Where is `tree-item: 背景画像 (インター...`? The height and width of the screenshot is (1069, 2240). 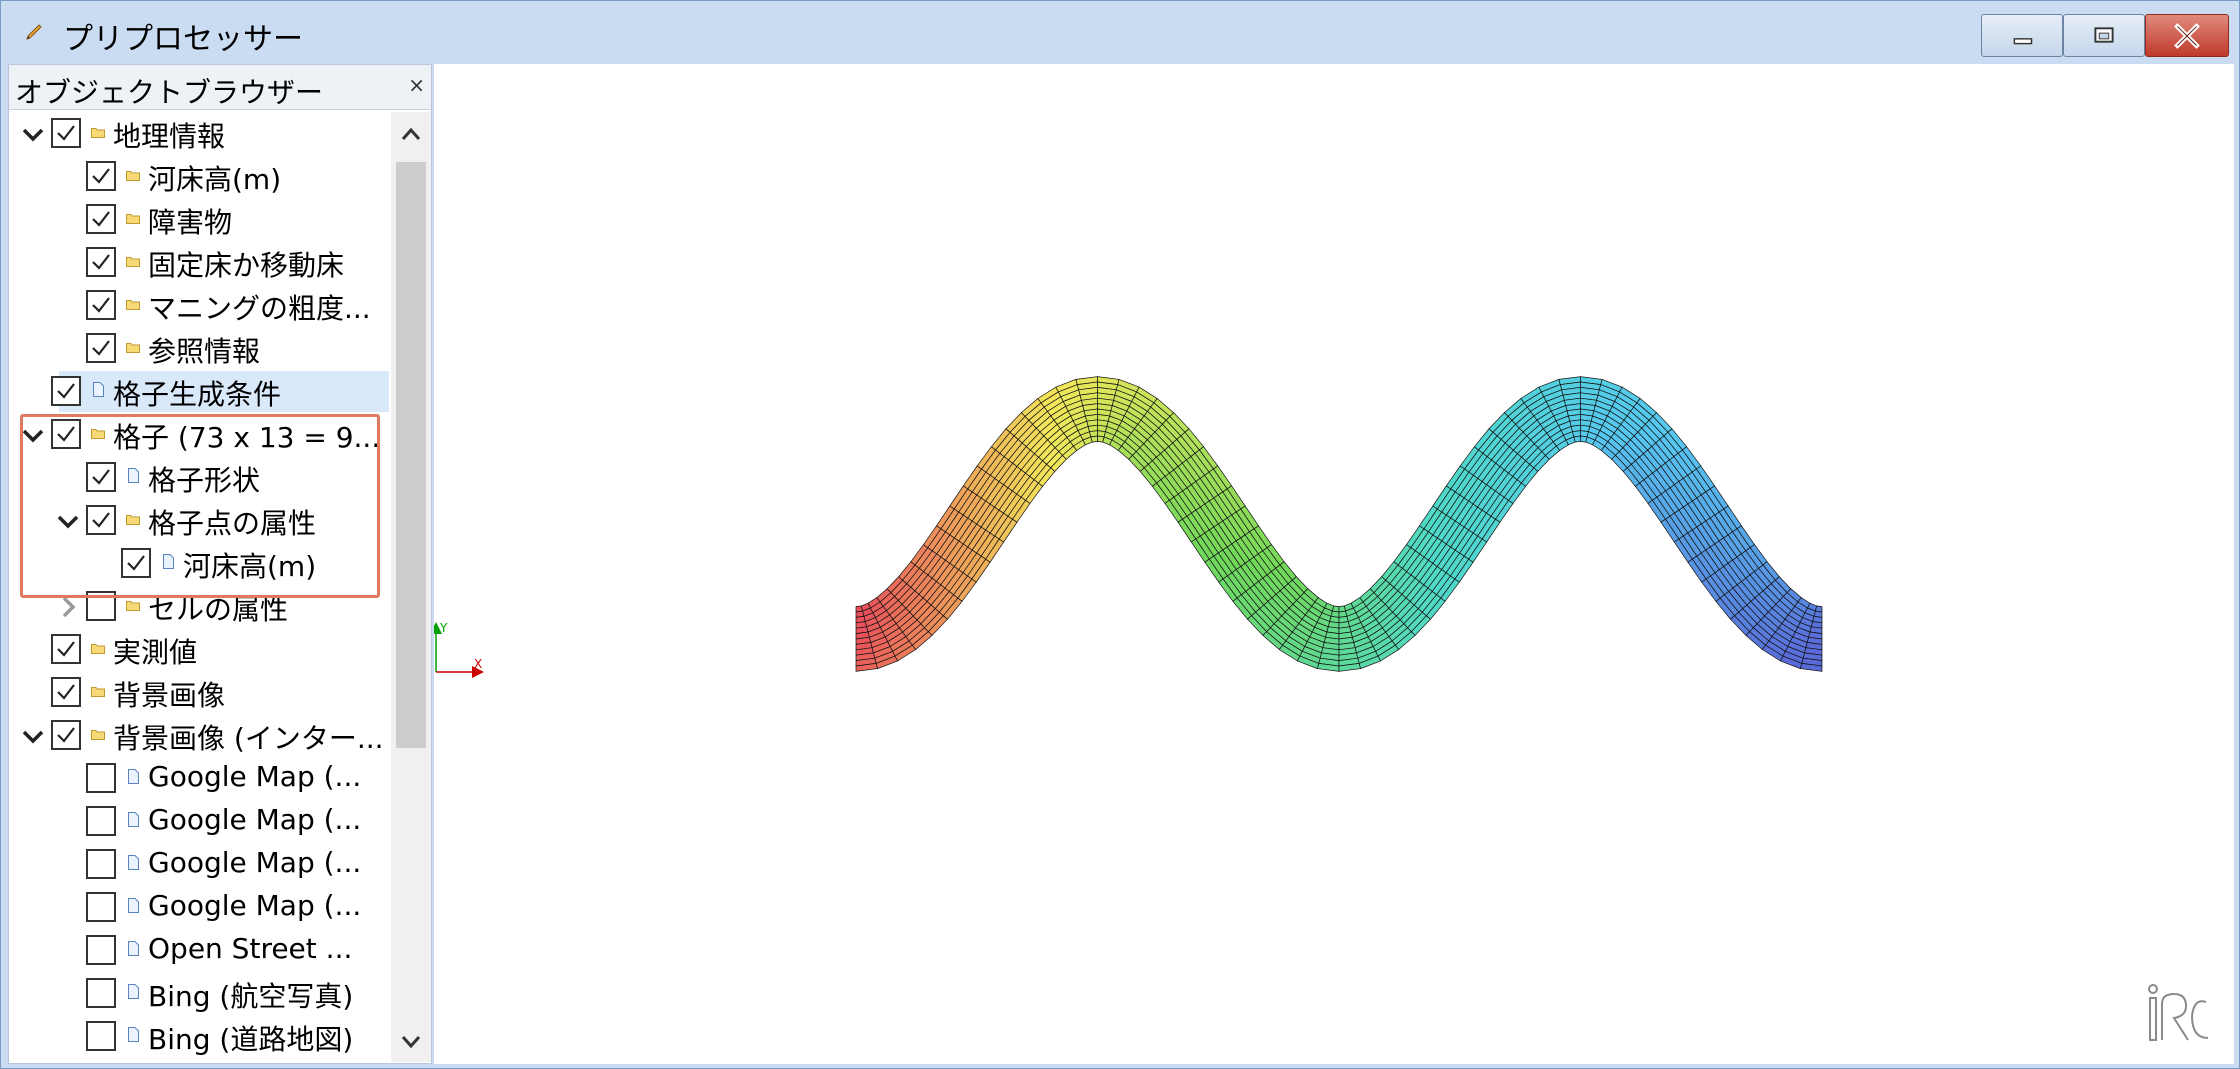 tree-item: 背景画像 (インター... is located at coordinates (200, 735).